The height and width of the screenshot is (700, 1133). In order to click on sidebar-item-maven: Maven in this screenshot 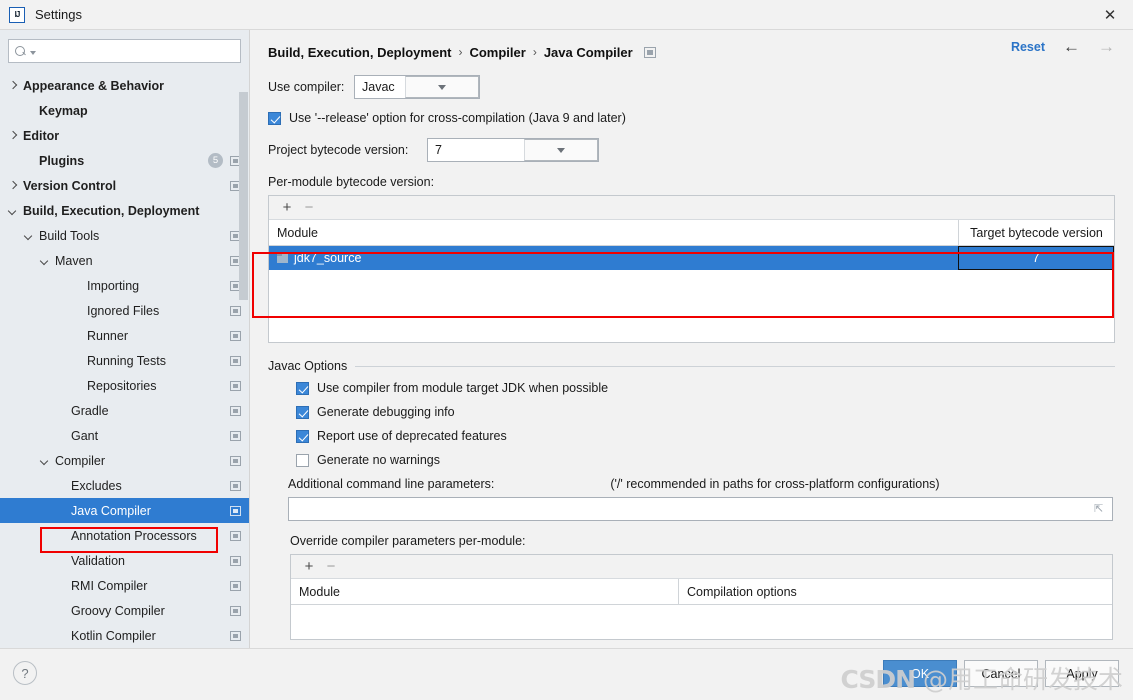, I will do `click(124, 260)`.